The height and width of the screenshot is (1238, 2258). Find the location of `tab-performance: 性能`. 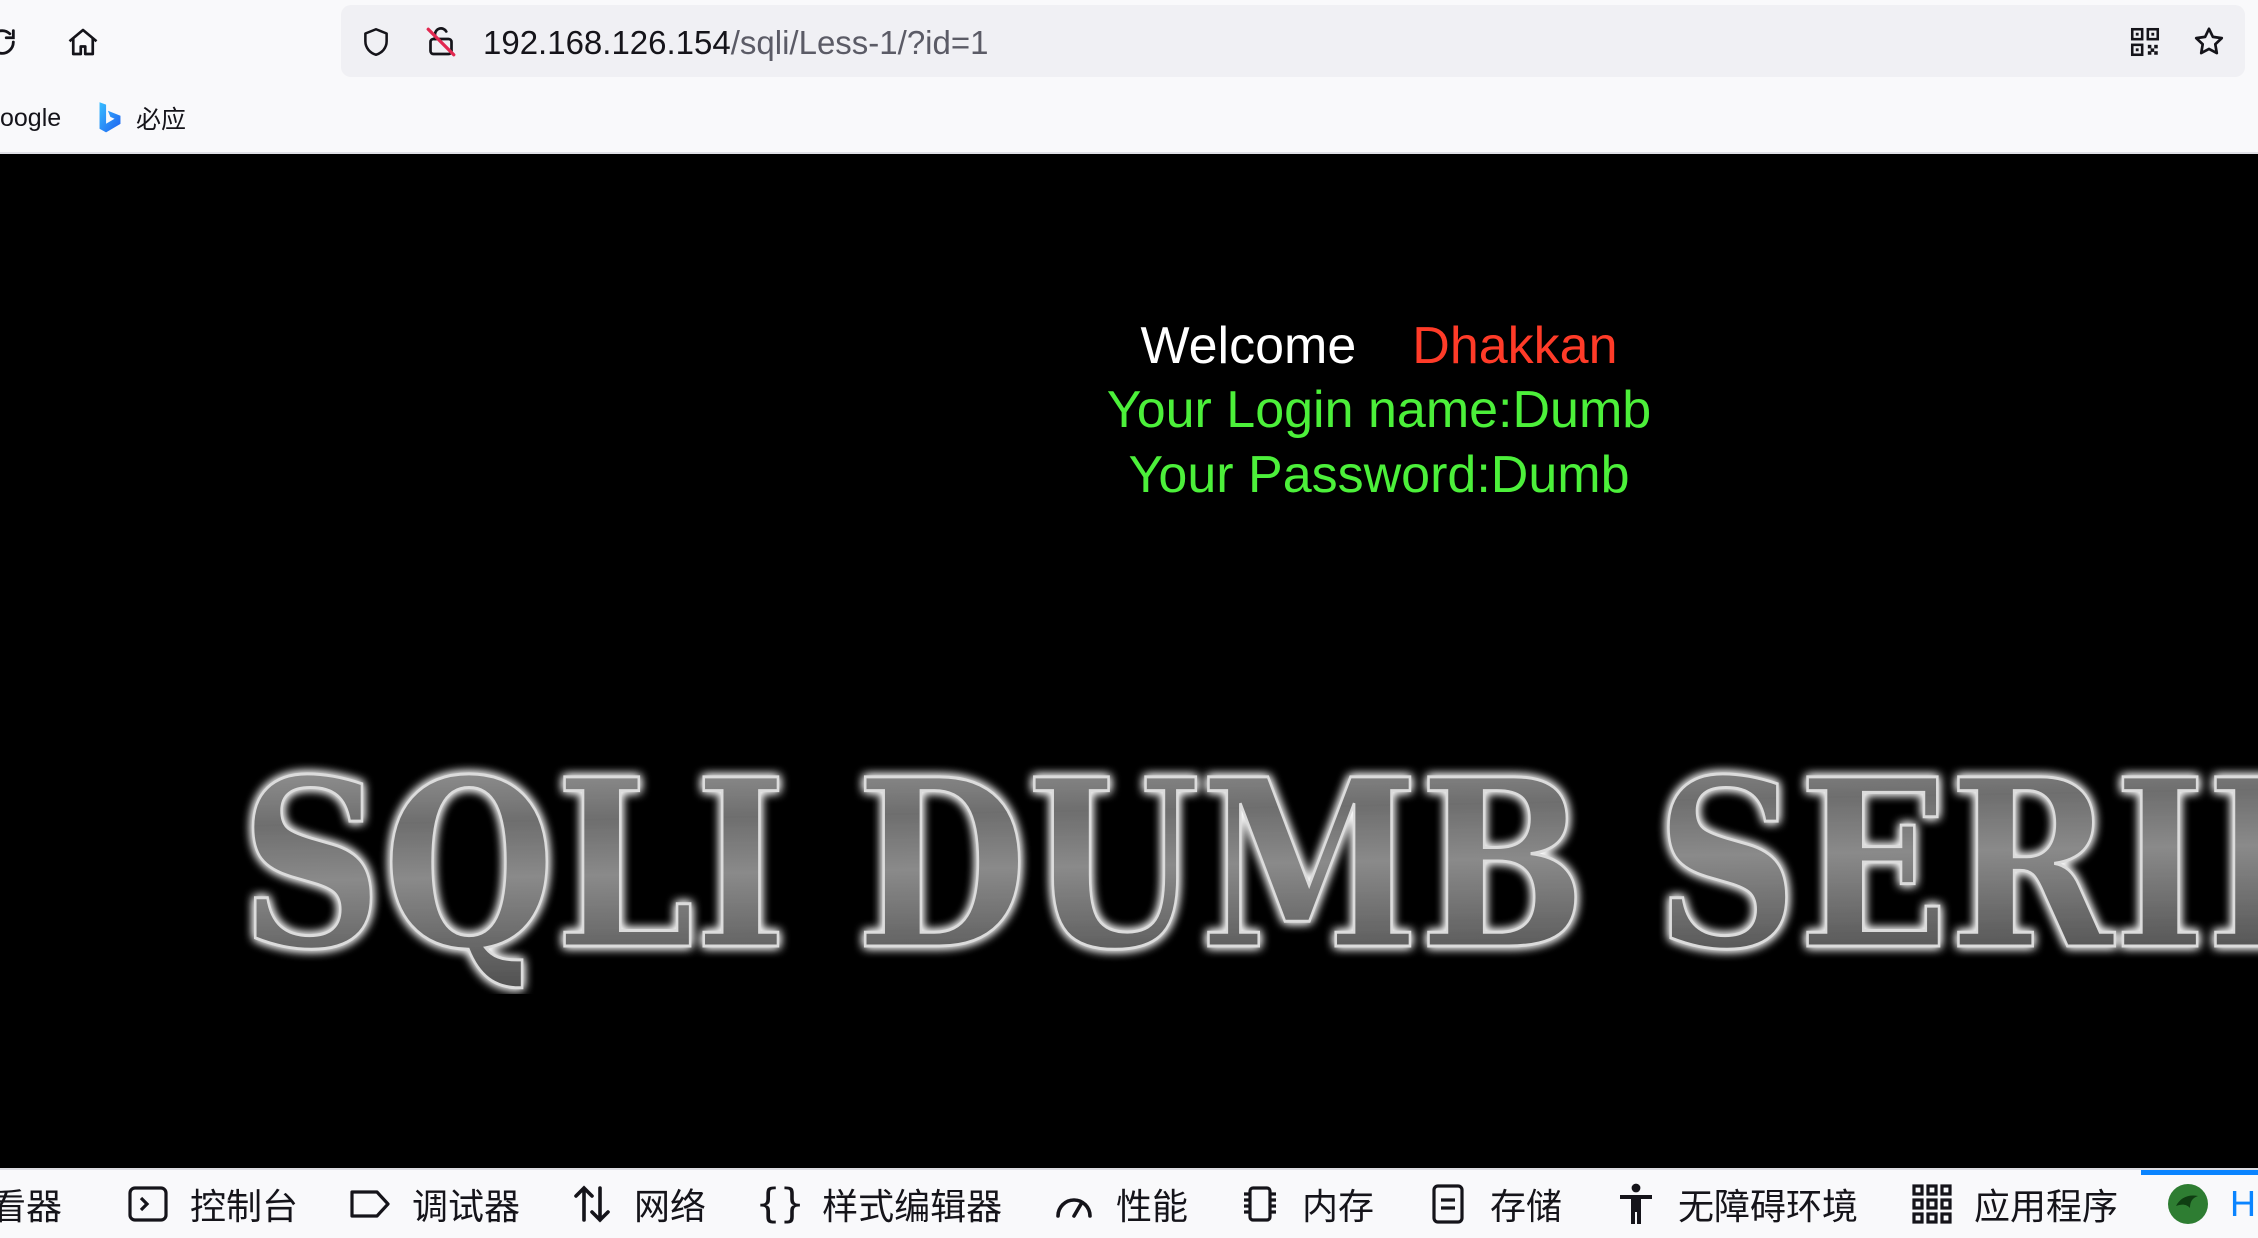

tab-performance: 性能 is located at coordinates (1119, 1204).